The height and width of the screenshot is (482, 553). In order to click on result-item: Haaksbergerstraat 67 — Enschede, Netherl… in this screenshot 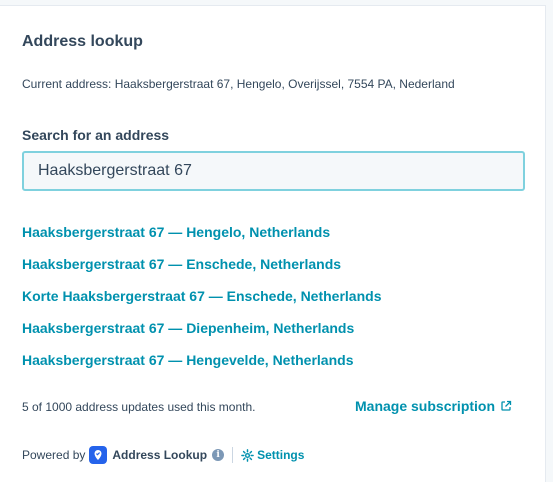, I will do `click(201, 264)`.